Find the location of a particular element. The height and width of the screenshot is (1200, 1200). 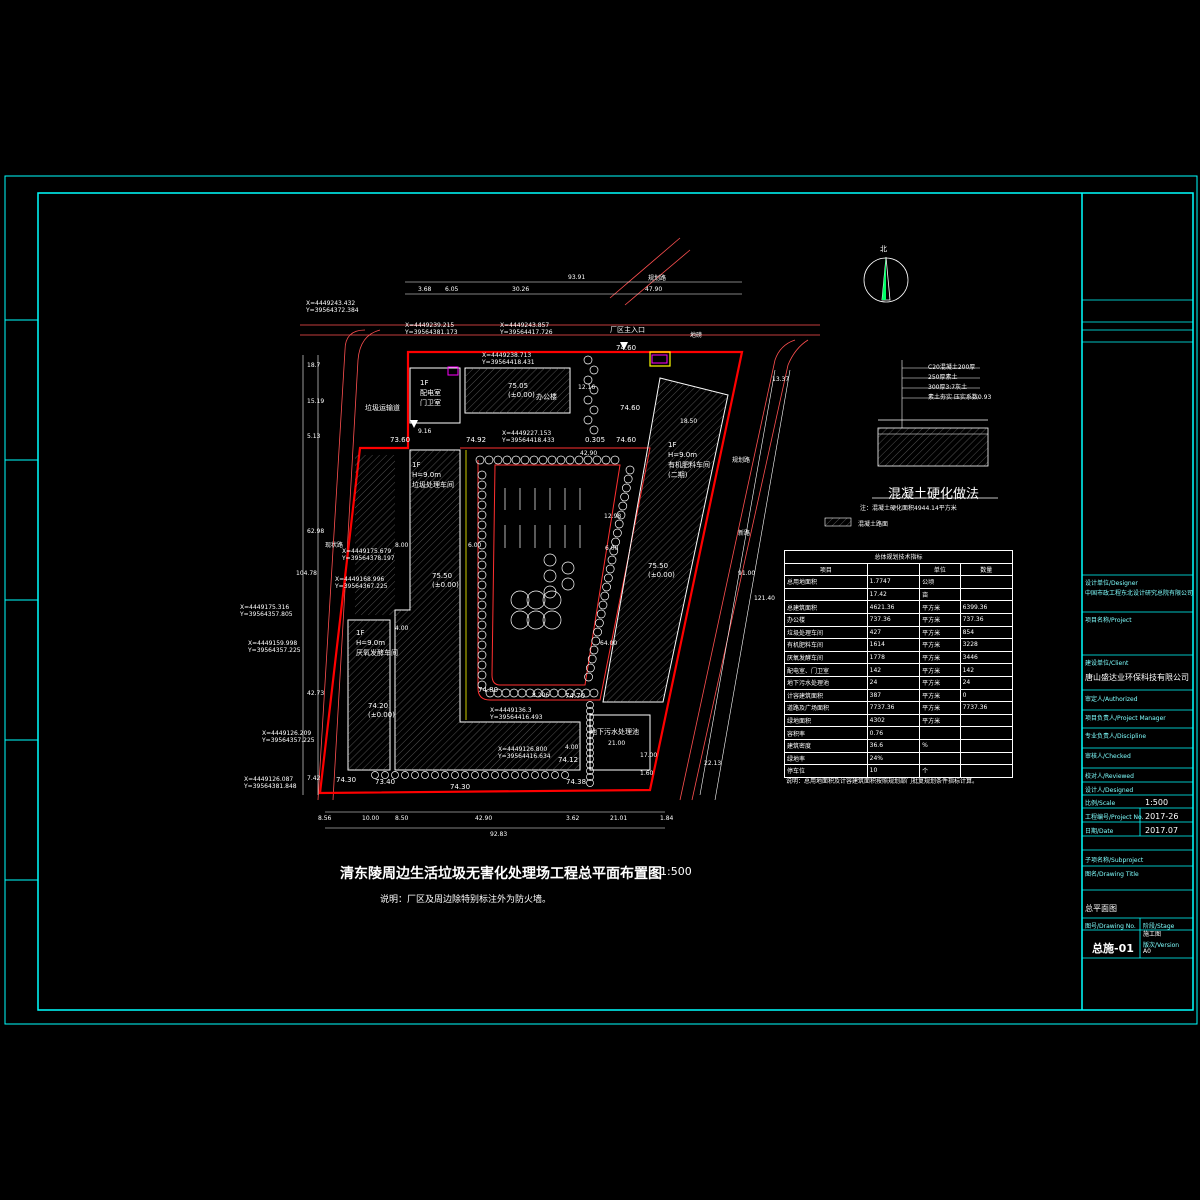

coord-y: Y=39564416.634 is located at coordinates (524, 756).